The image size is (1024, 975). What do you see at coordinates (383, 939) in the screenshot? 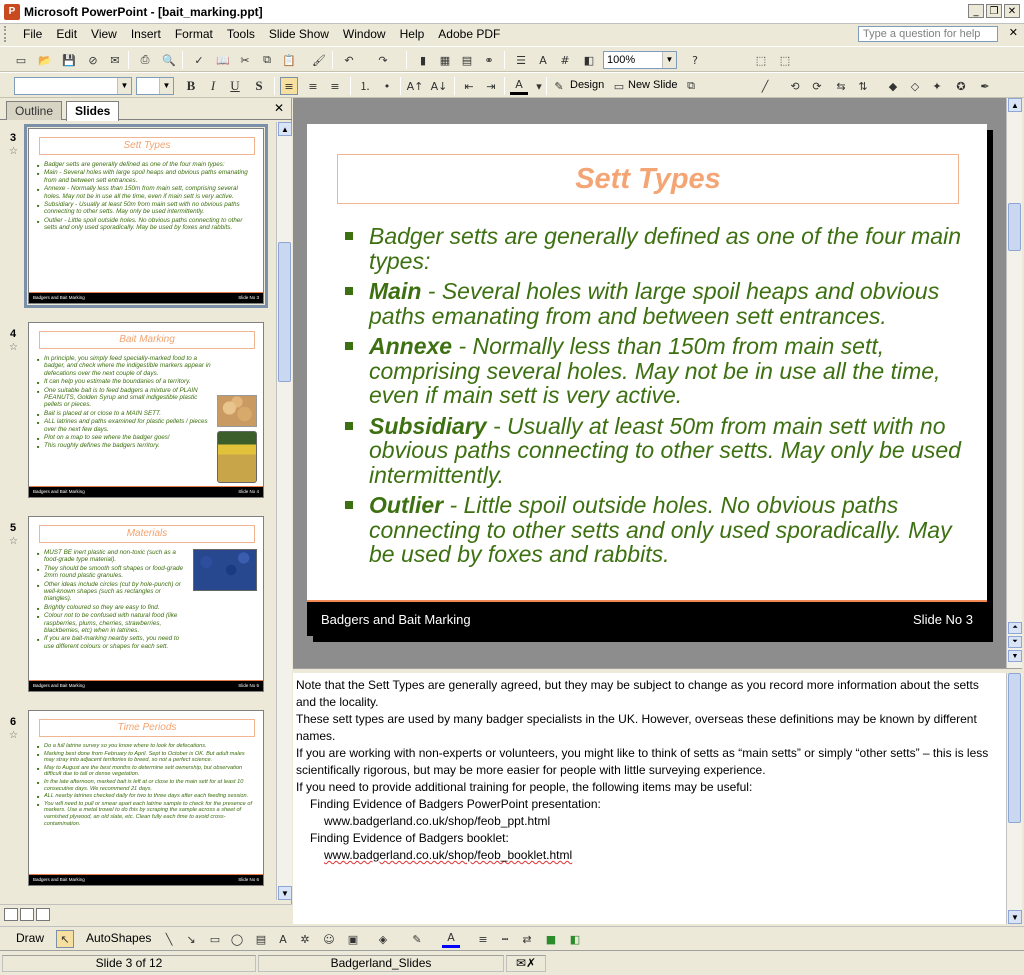
I see `fill-color-icon: ◈` at bounding box center [383, 939].